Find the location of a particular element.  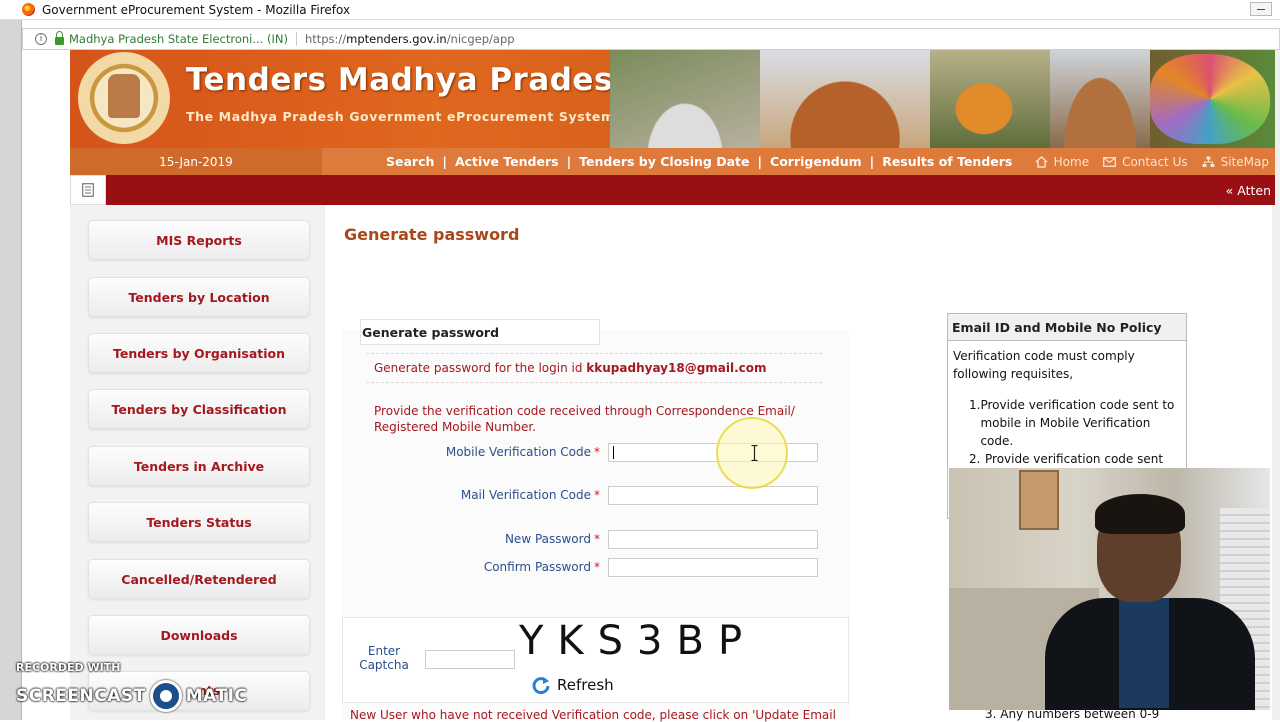

nav-link-tenders-by-closing-date: Tenders by Closing Date is located at coordinates (664, 161).